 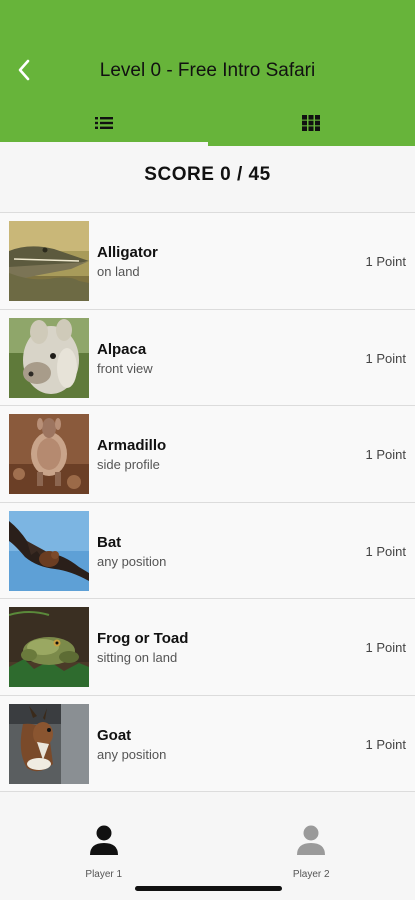 I want to click on animal-subtitle: front view, so click(x=125, y=368).